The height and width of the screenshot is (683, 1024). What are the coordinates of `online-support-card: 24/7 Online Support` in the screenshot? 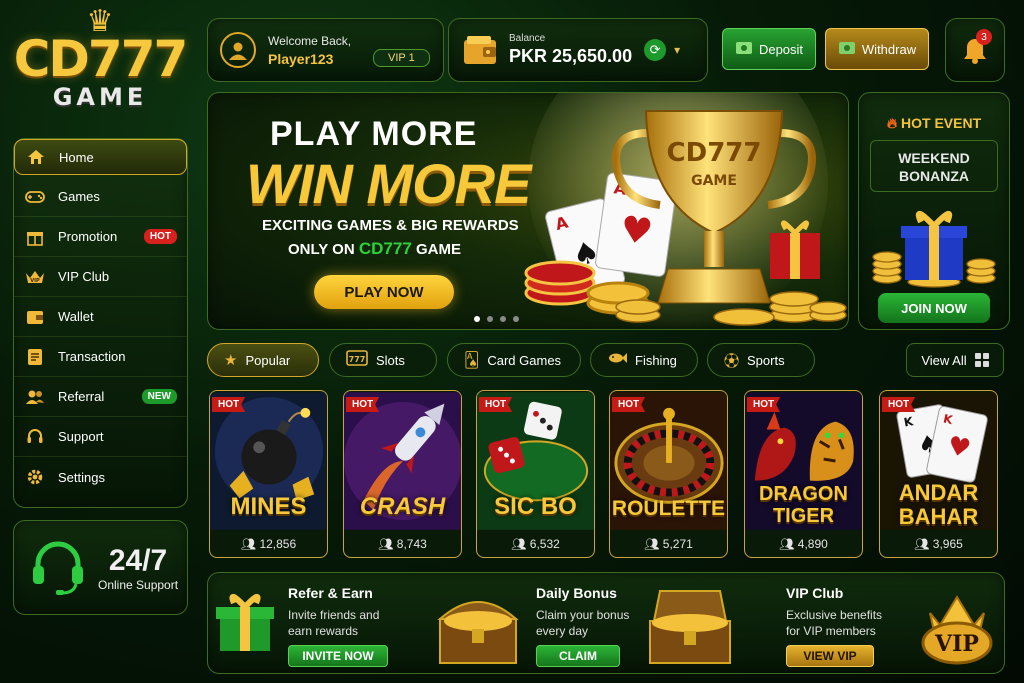 It's located at (100, 567).